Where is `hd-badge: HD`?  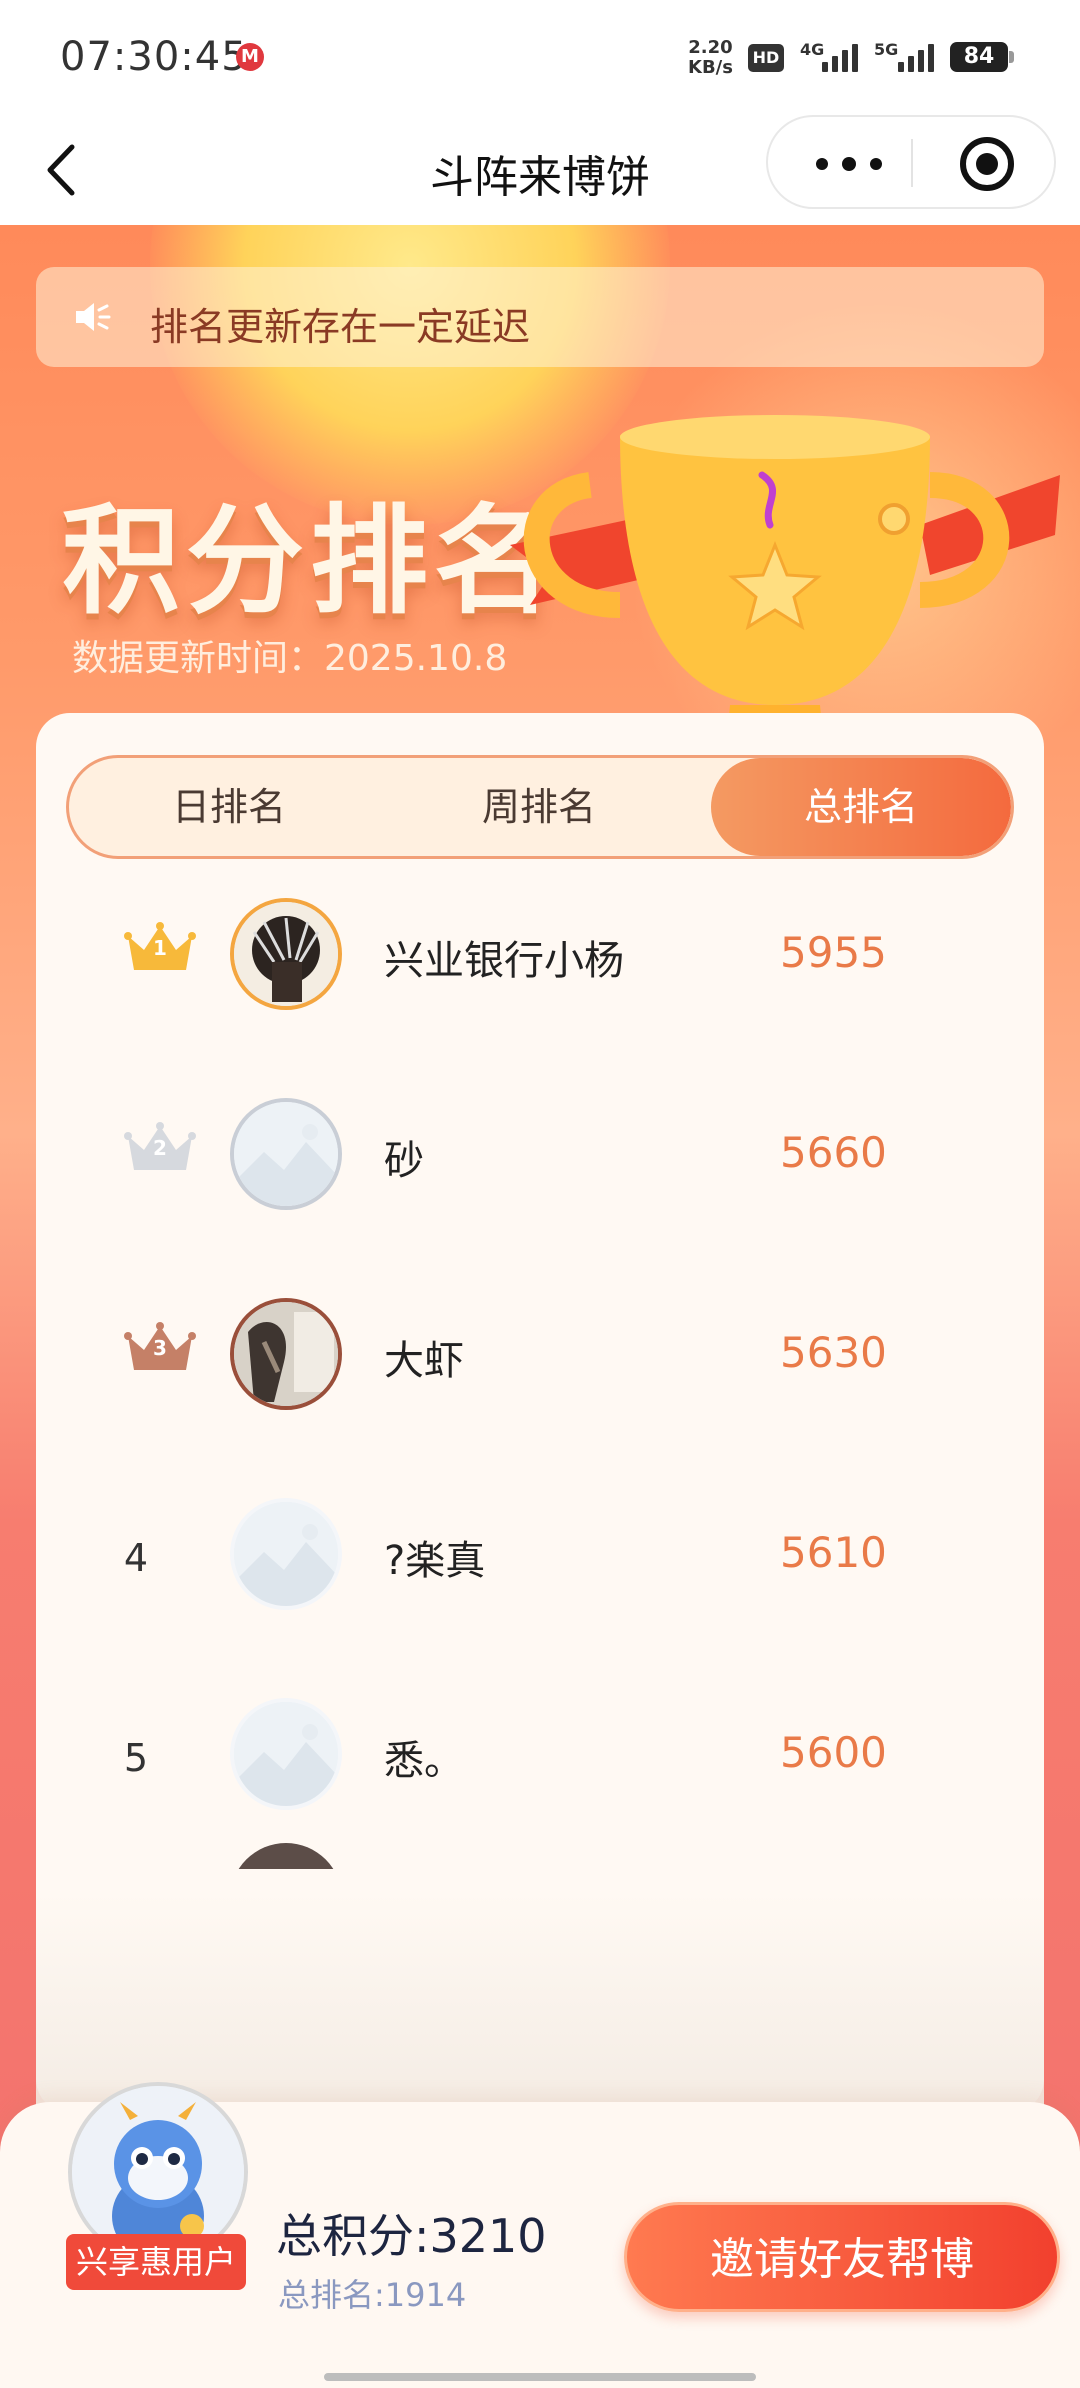 hd-badge: HD is located at coordinates (766, 58).